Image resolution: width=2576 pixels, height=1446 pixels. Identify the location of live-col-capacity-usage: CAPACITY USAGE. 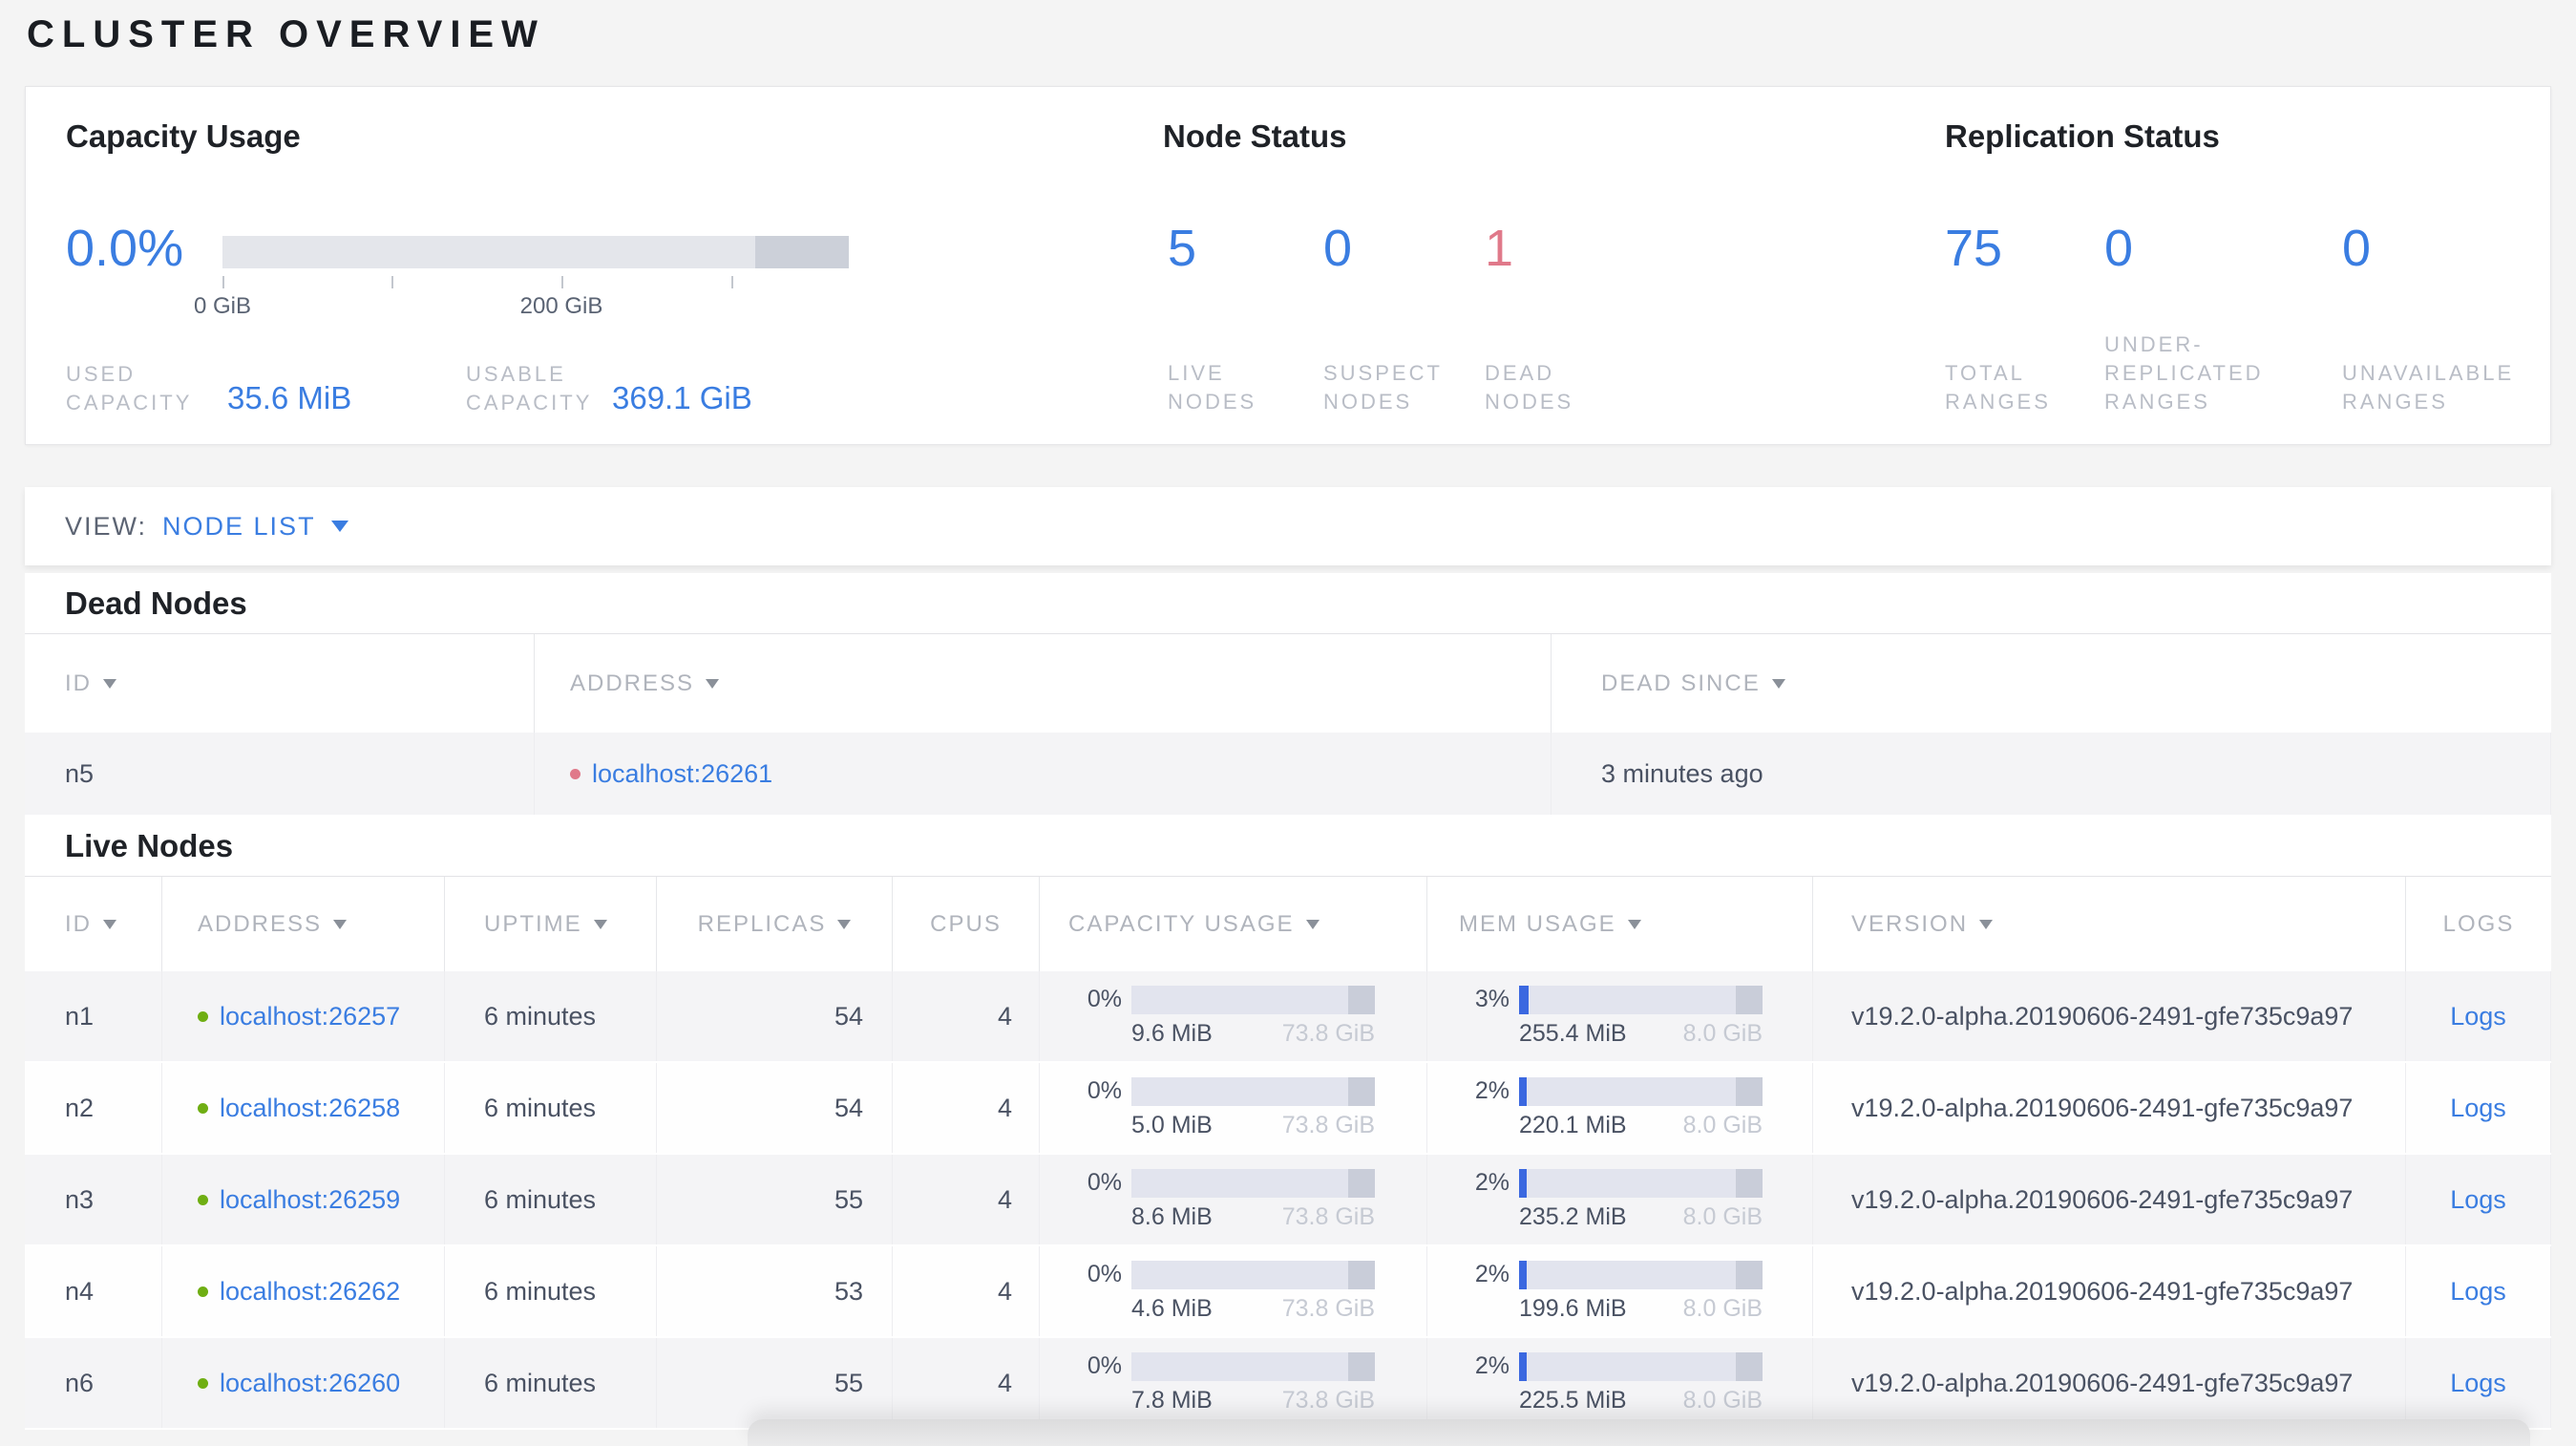
(1233, 924).